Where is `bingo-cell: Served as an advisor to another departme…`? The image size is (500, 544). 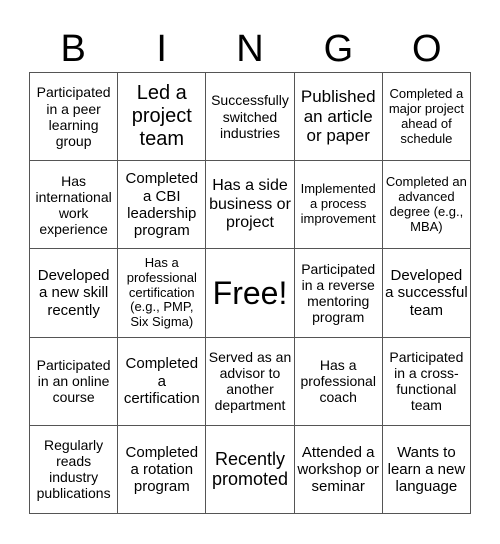
bingo-cell: Served as an advisor to another departme… is located at coordinates (250, 381).